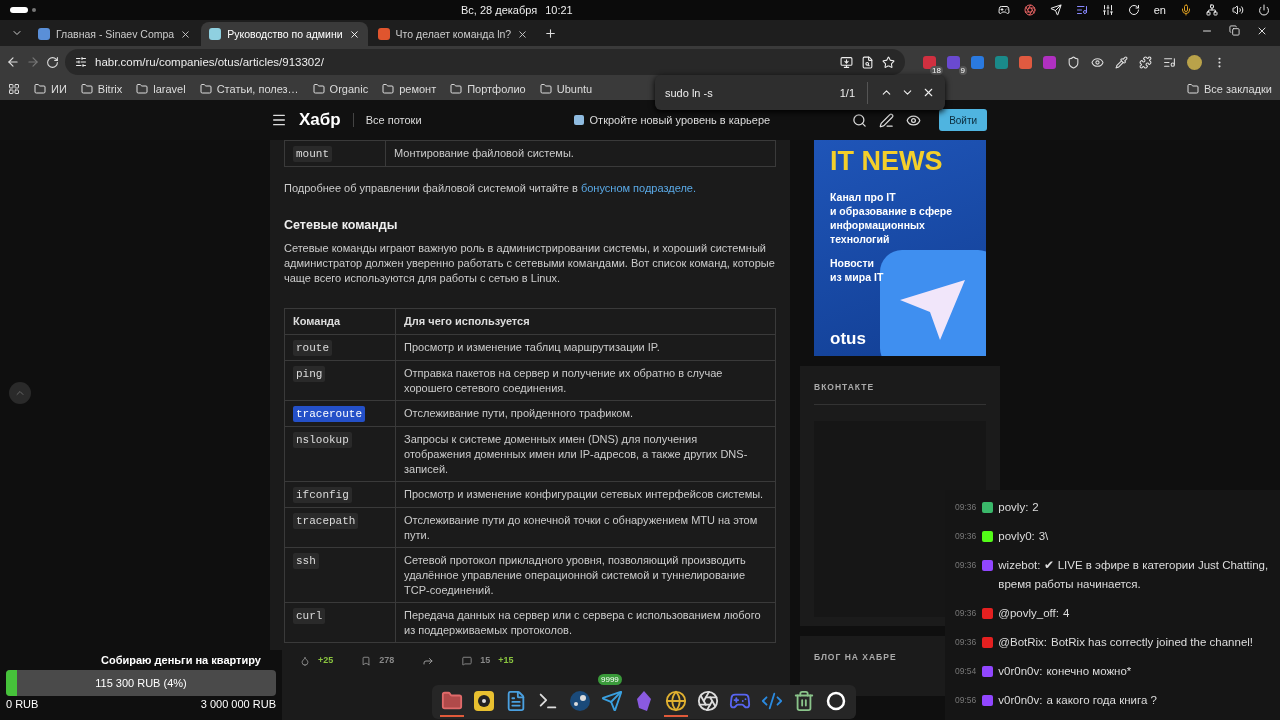 This screenshot has width=1280, height=720. What do you see at coordinates (13, 62) in the screenshot?
I see `back-icon` at bounding box center [13, 62].